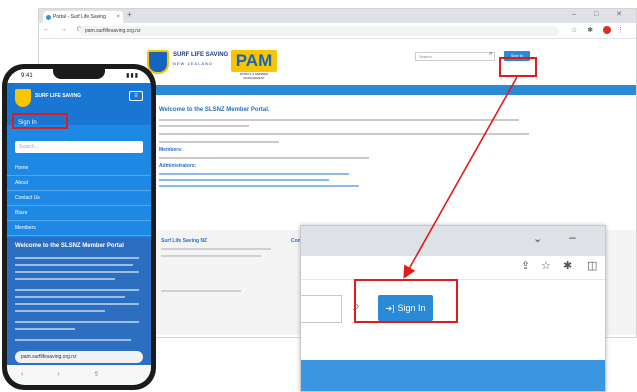  I want to click on phone-nav-item: Home, so click(79, 168).